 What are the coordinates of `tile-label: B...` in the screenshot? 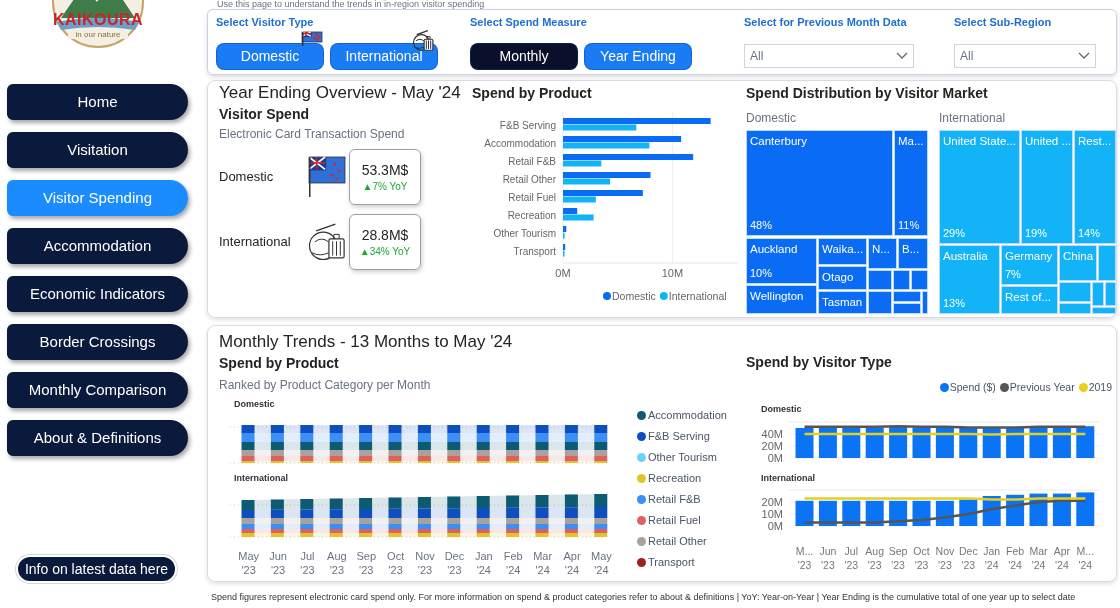 It's located at (911, 249).